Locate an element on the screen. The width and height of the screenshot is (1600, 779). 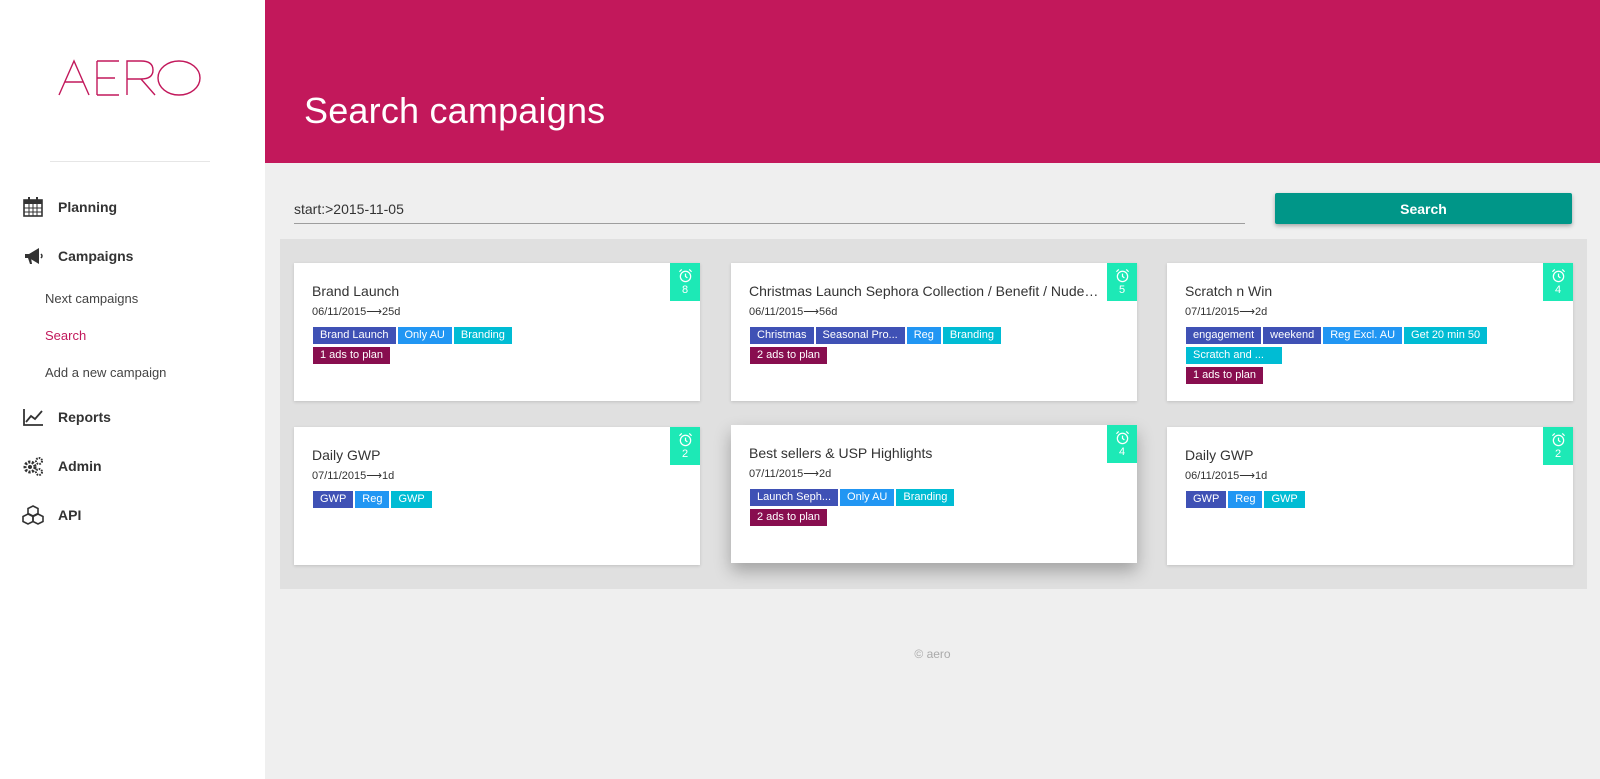
search-button: Search is located at coordinates (1423, 208).